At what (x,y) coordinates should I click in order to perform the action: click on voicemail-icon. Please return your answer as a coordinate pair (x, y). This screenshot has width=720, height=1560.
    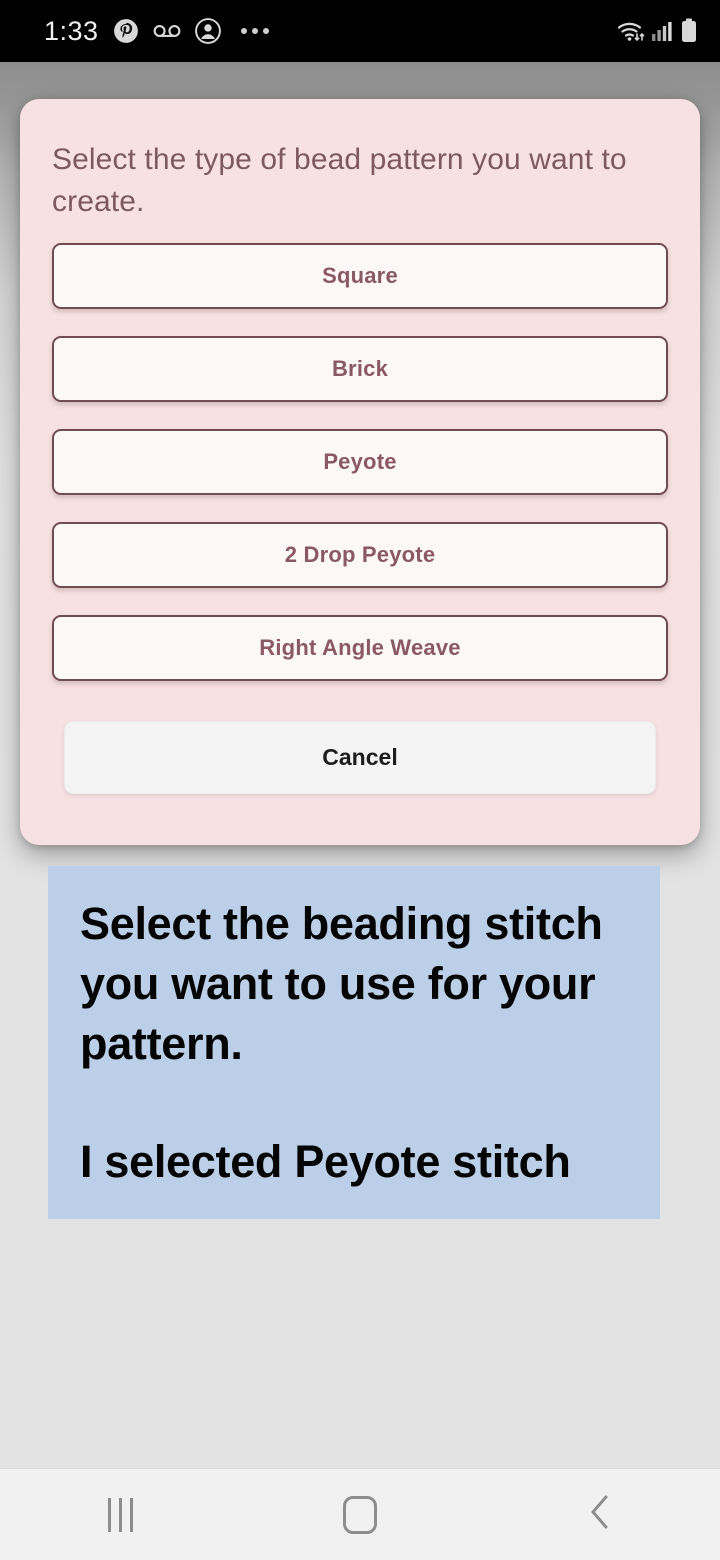
    Looking at the image, I should click on (167, 31).